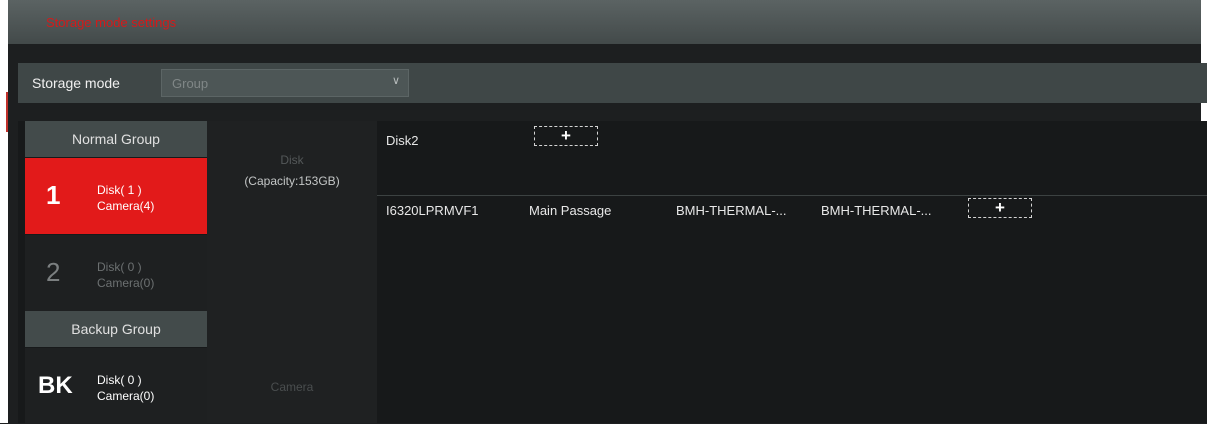 The height and width of the screenshot is (424, 1207). Describe the element at coordinates (126, 206) in the screenshot. I see `group-camera-count: Camera(4)` at that location.